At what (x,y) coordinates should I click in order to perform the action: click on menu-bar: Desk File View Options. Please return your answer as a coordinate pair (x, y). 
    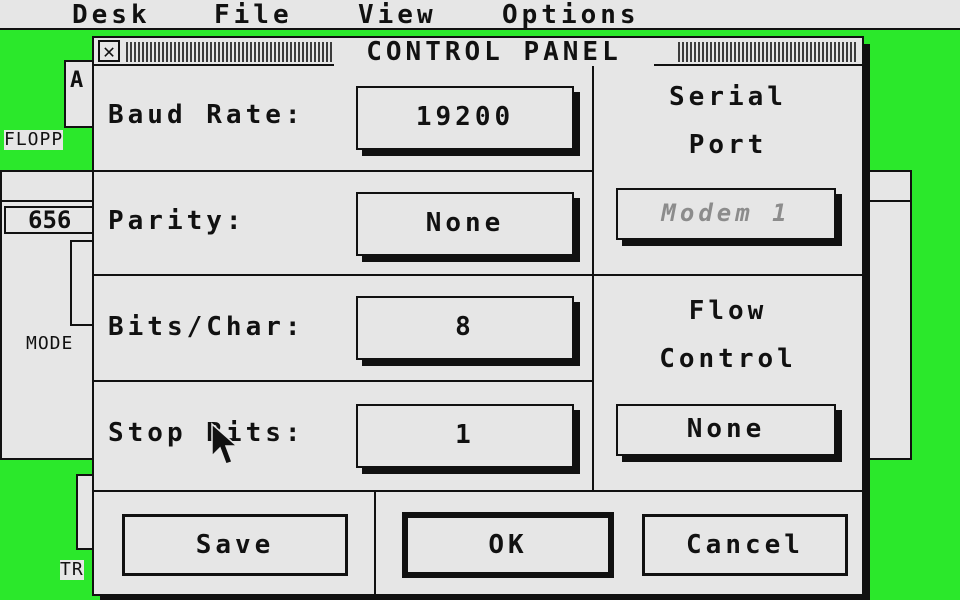
    Looking at the image, I should click on (480, 15).